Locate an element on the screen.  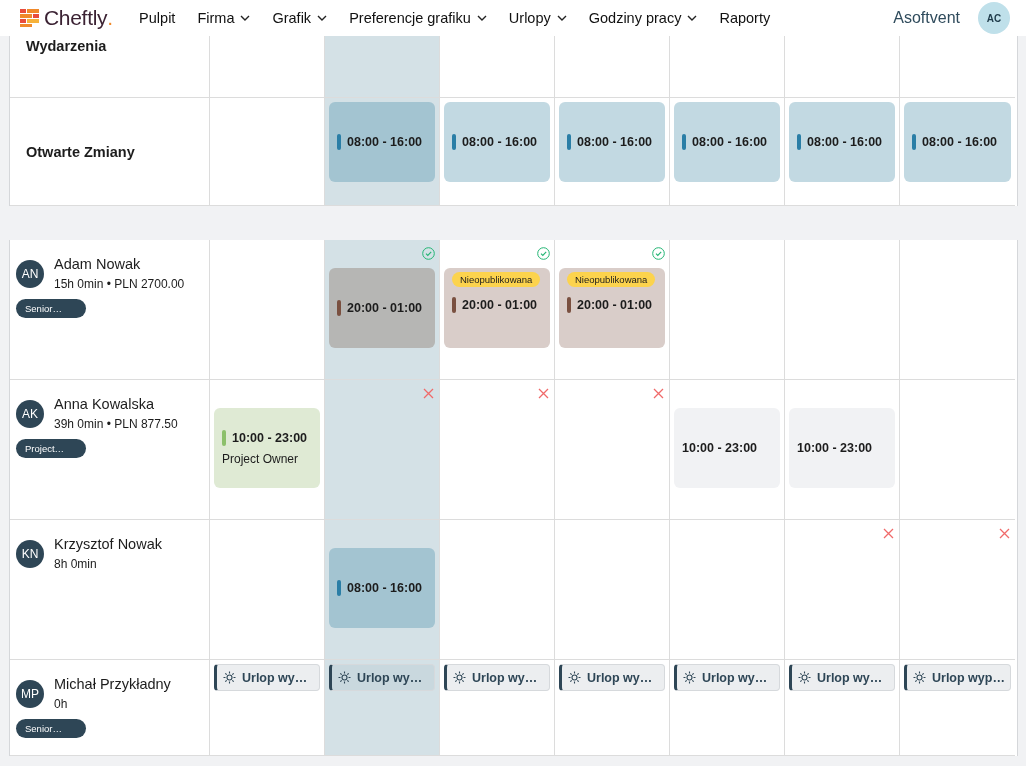
account-avatar: AC is located at coordinates (994, 18).